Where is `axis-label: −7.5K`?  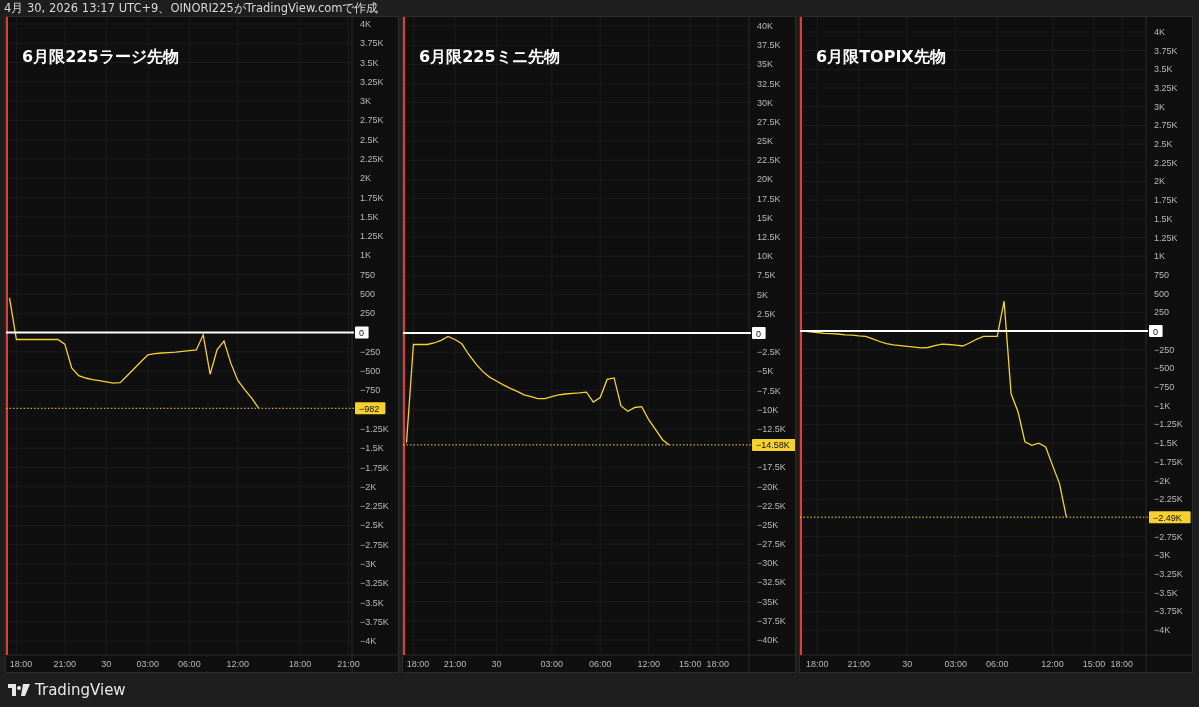
axis-label: −7.5K is located at coordinates (769, 390).